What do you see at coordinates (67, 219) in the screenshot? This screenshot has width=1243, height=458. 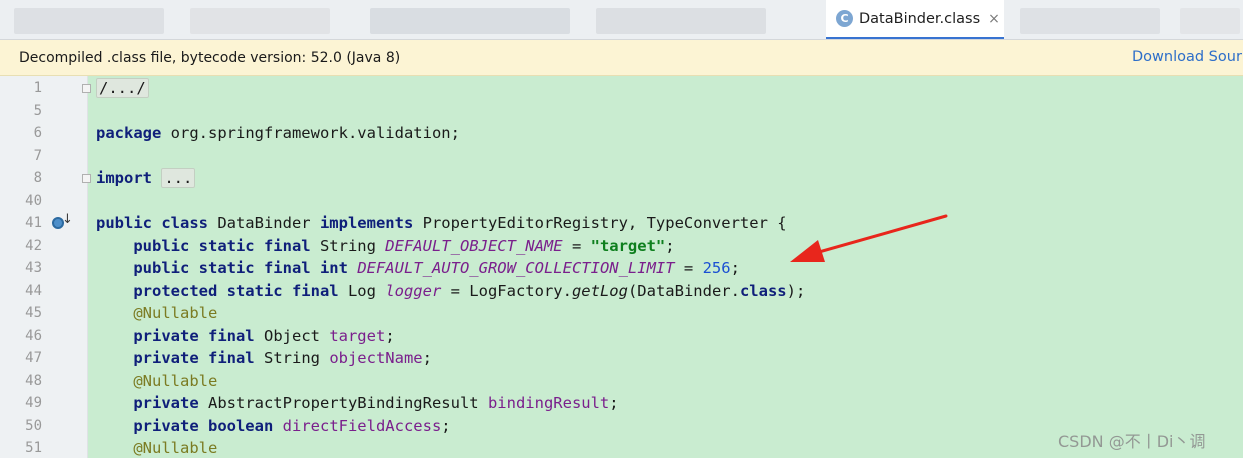 I see `implements-arrow-icon: ↓` at bounding box center [67, 219].